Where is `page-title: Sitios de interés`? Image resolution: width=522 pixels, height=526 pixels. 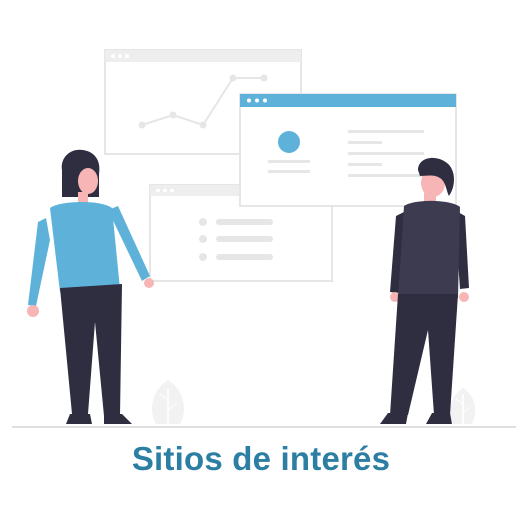 page-title: Sitios de interés is located at coordinates (261, 458).